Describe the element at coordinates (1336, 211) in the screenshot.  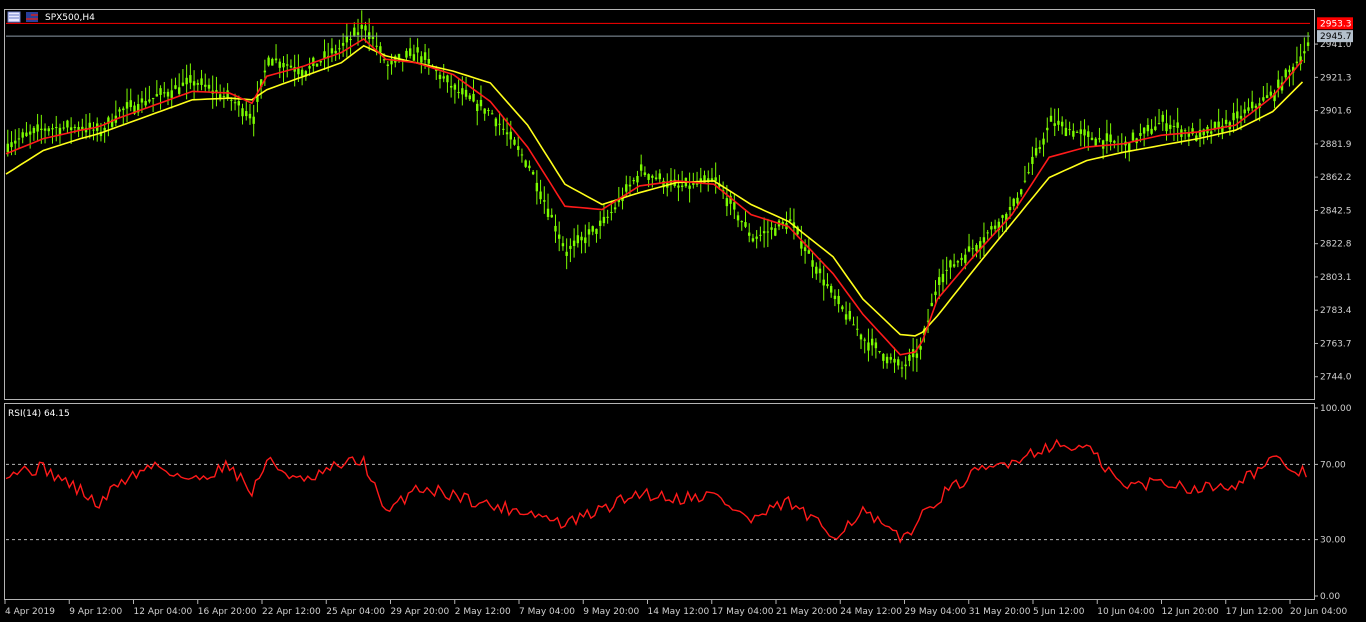
I see `price-tick-label: 2842.5` at that location.